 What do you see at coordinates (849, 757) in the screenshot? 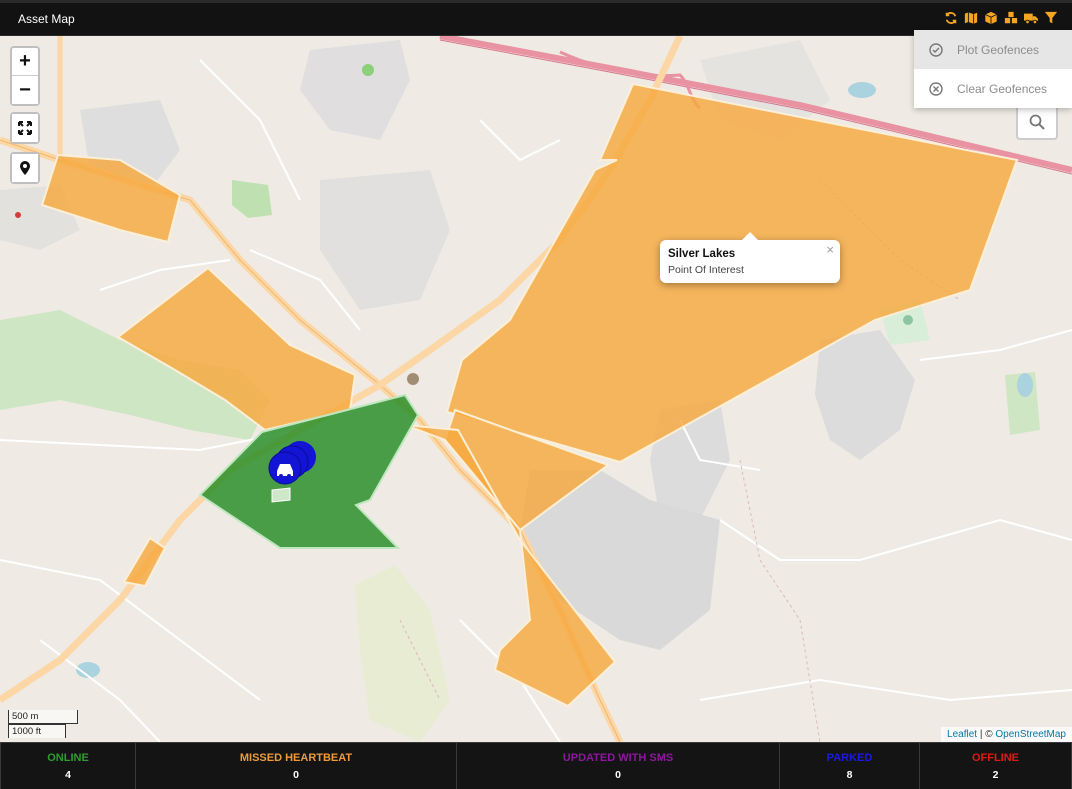
I see `status-label: PARKED` at bounding box center [849, 757].